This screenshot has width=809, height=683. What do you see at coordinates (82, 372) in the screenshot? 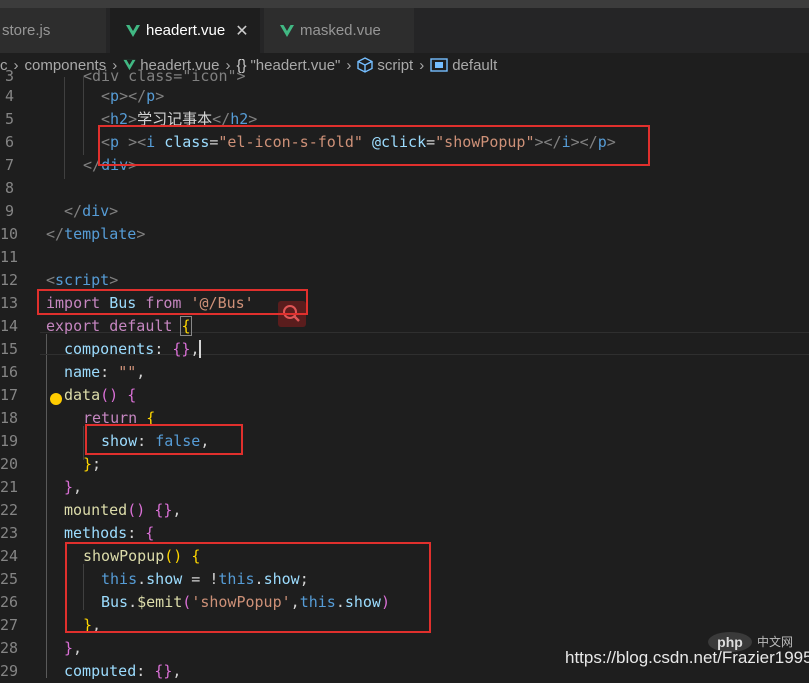
I see `property-key: name` at bounding box center [82, 372].